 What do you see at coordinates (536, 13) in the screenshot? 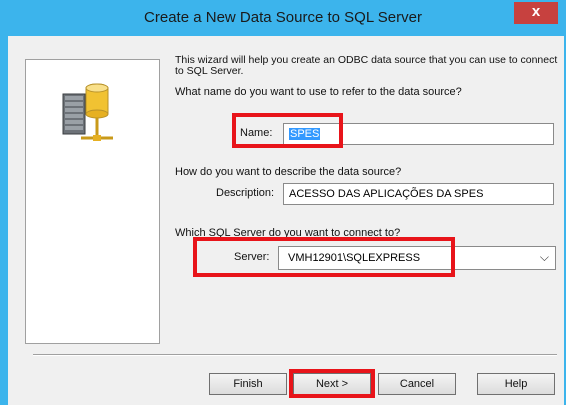
I see `close-button: x` at bounding box center [536, 13].